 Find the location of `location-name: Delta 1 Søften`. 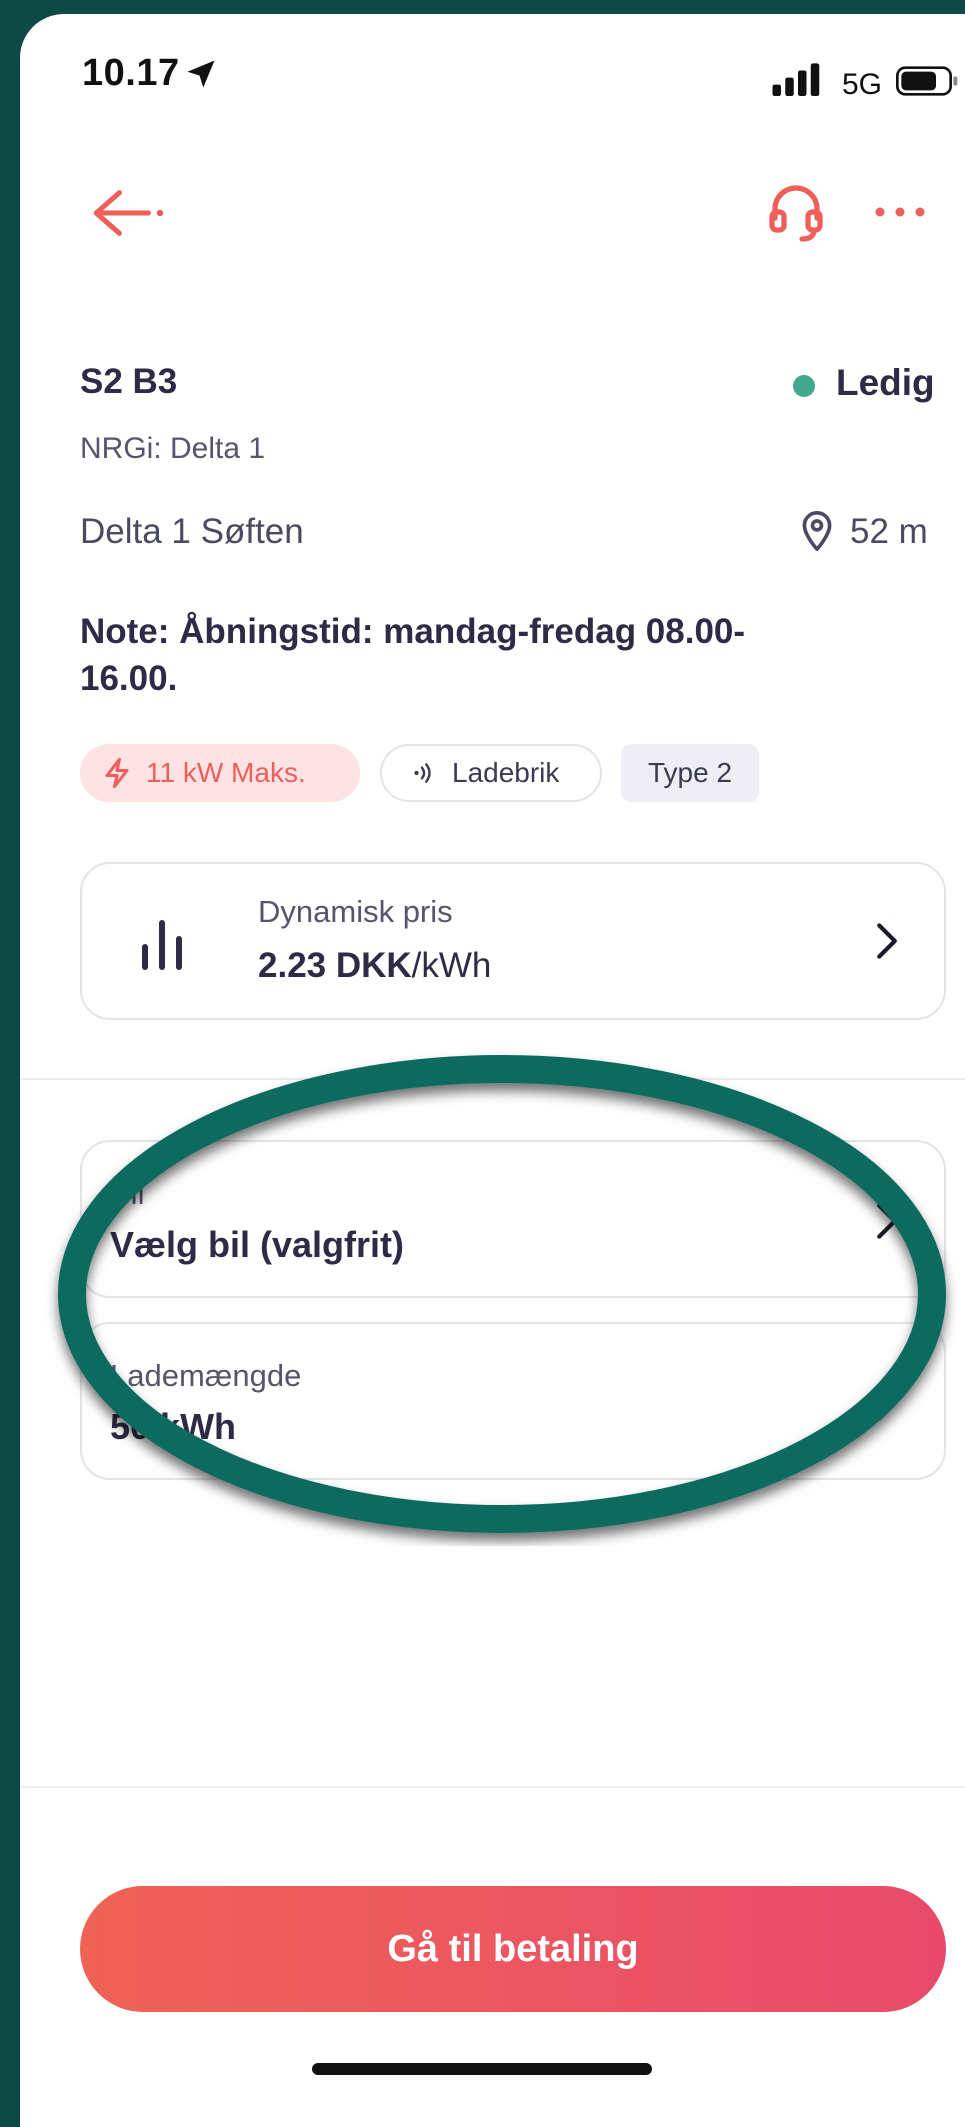

location-name: Delta 1 Søften is located at coordinates (192, 531).